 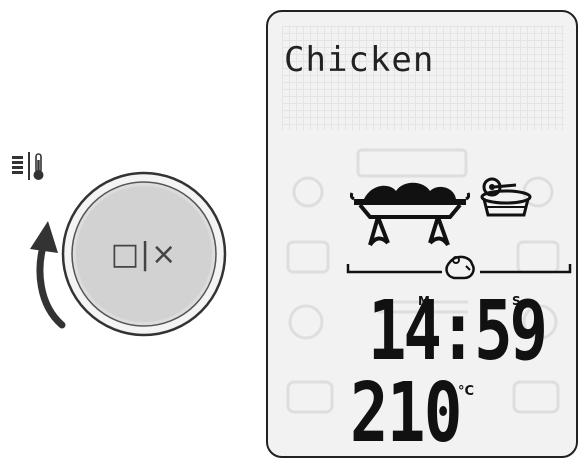 I want to click on thermometer-icon, so click(x=38, y=166).